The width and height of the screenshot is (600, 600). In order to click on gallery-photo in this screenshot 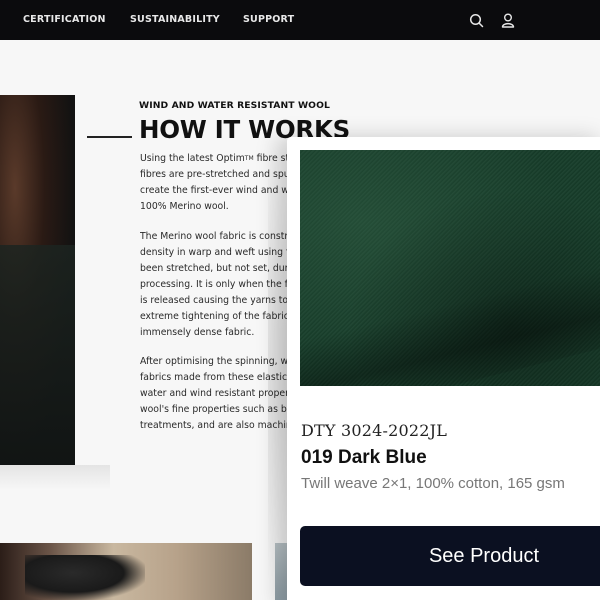, I will do `click(126, 571)`.